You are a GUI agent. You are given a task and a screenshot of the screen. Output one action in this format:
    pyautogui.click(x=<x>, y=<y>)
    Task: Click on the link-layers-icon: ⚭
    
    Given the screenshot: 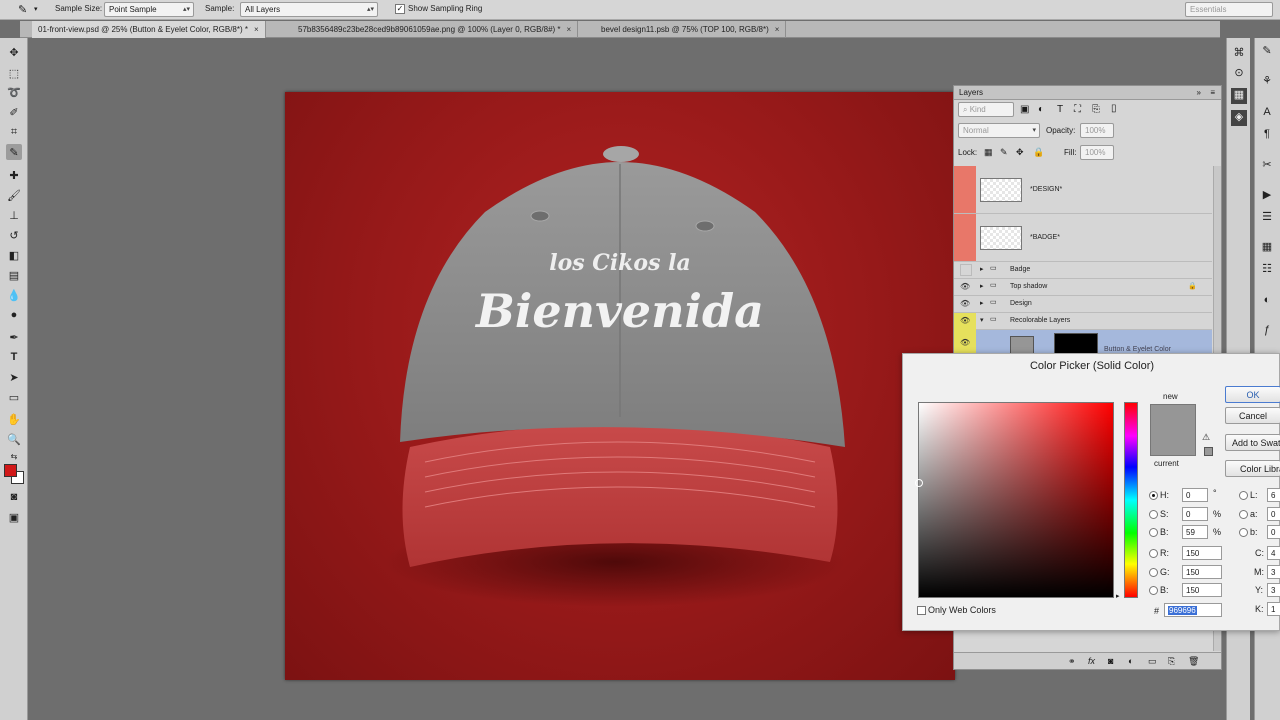 What is the action you would take?
    pyautogui.click(x=1072, y=661)
    